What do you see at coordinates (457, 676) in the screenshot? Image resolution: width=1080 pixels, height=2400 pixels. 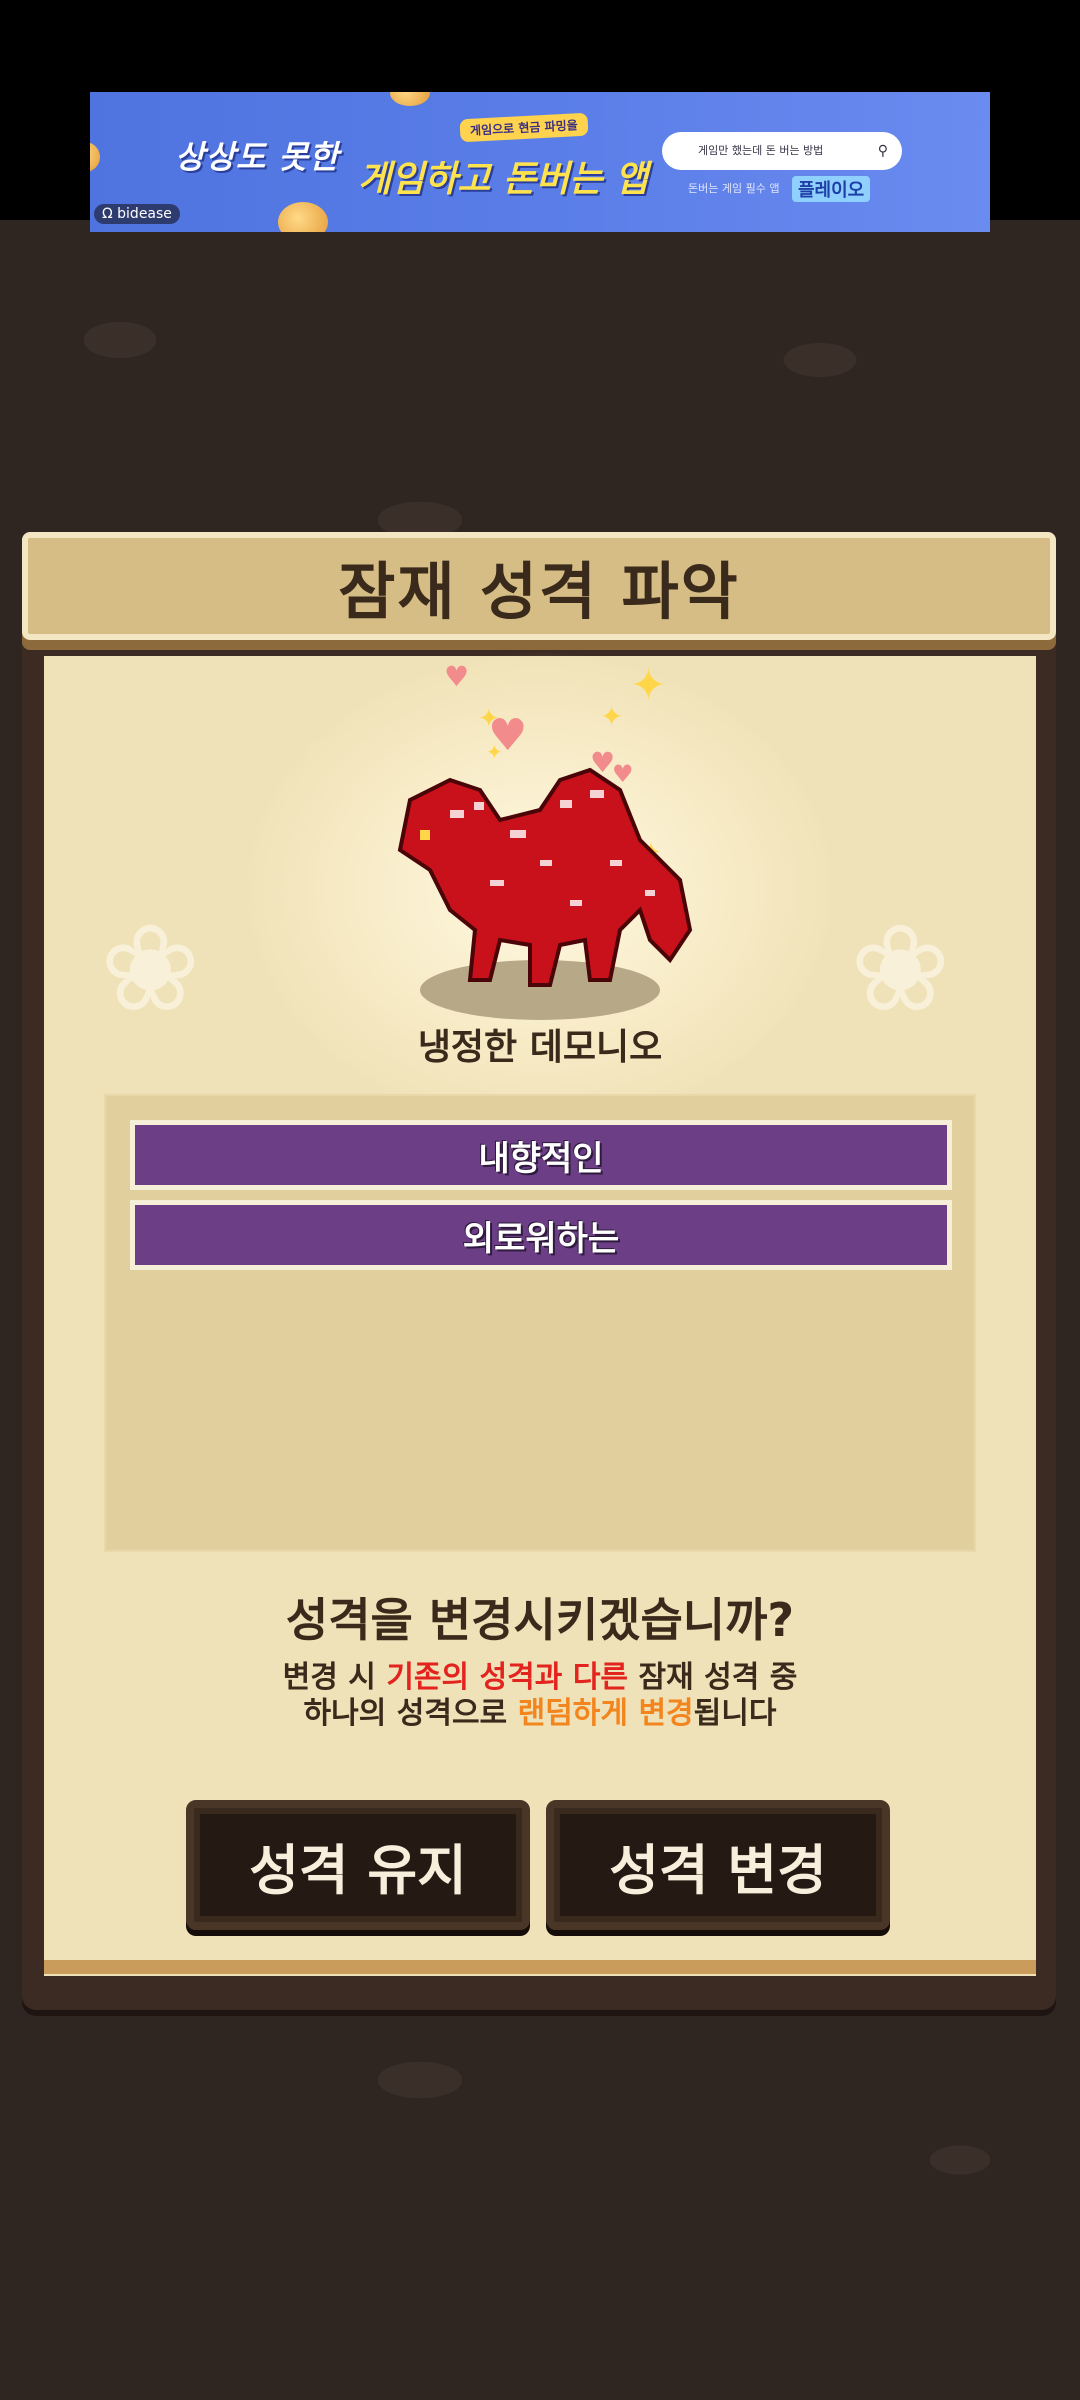 I see `heart-icon: ♥` at bounding box center [457, 676].